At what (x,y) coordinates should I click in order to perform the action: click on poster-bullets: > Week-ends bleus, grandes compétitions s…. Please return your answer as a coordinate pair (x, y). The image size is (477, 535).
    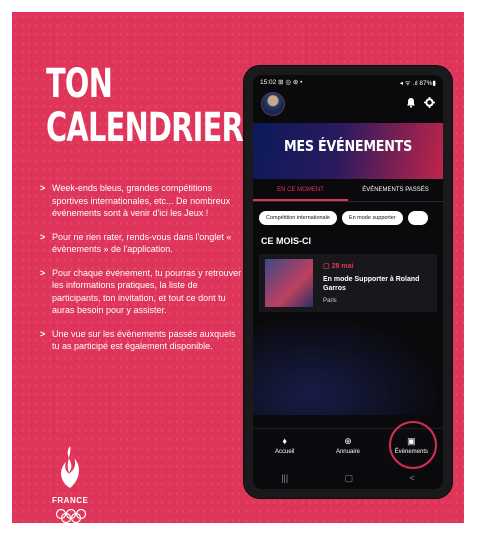
    Looking at the image, I should click on (142, 273).